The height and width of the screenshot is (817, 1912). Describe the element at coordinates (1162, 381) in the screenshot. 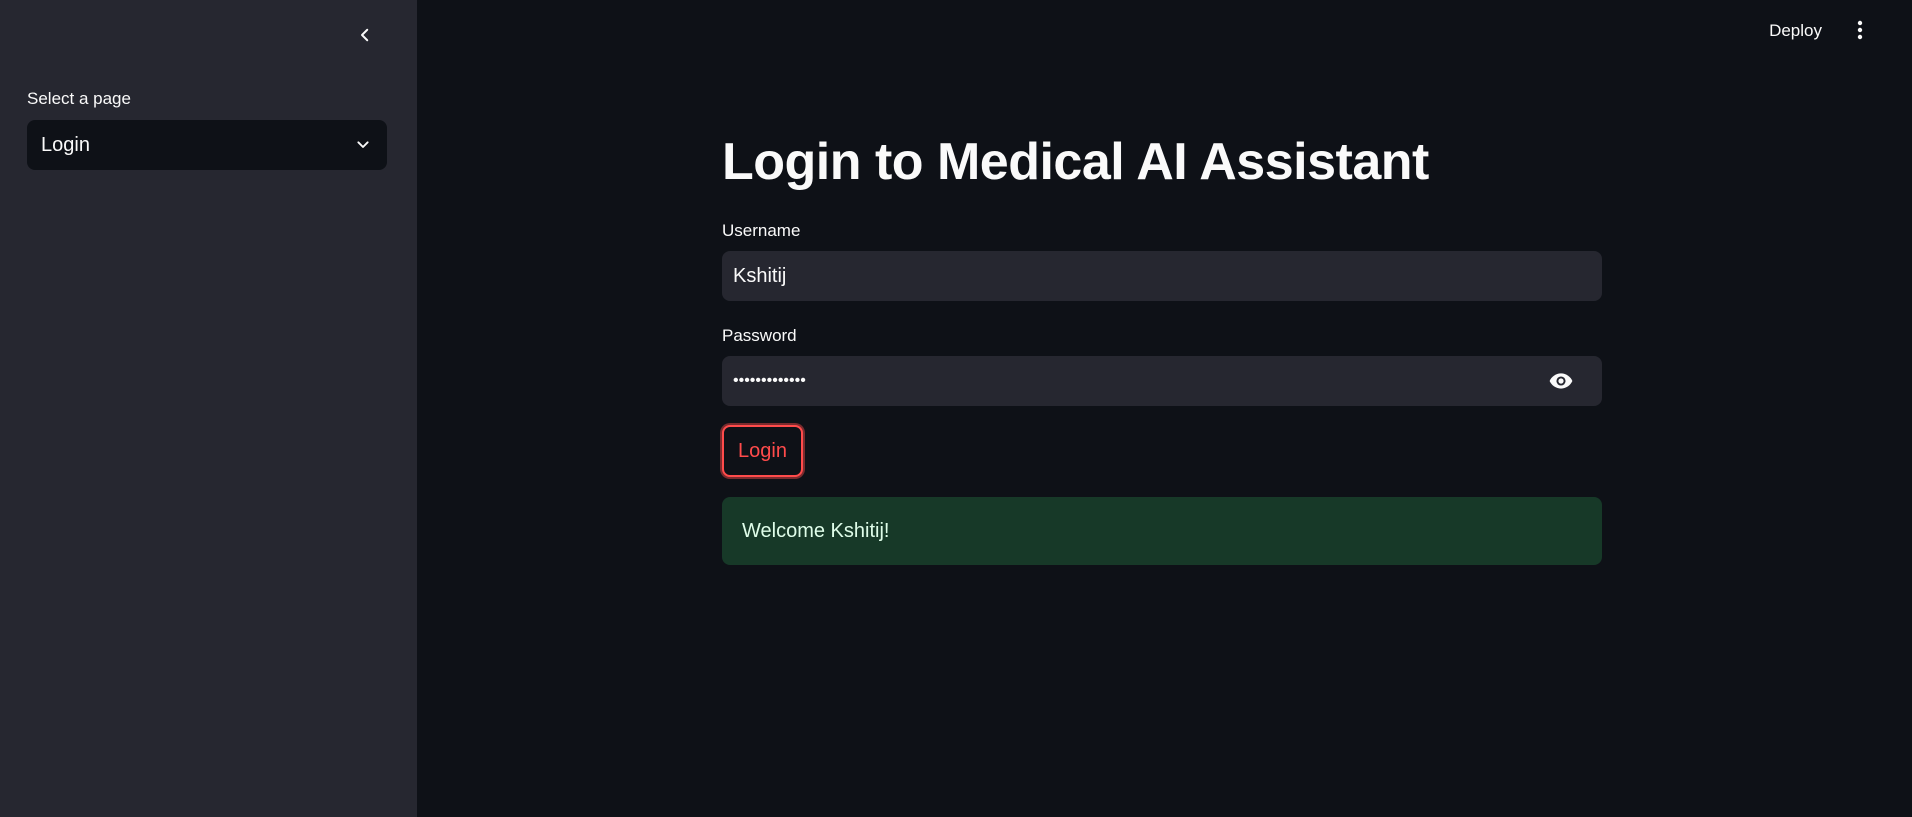

I see `password-field: •••••••••••••` at that location.